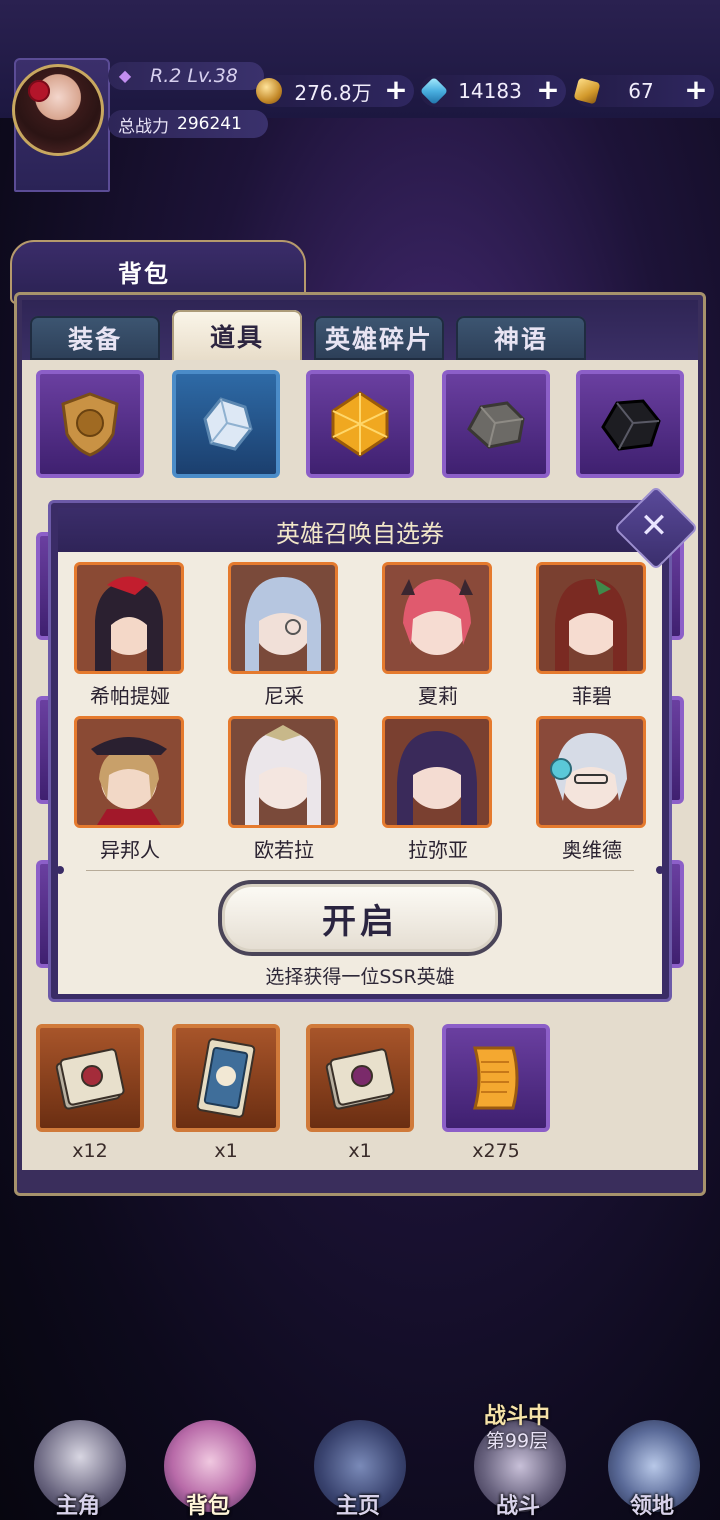 Image resolution: width=720 pixels, height=1520 pixels. Describe the element at coordinates (357, 1506) in the screenshot. I see `nav-label: 主页` at that location.